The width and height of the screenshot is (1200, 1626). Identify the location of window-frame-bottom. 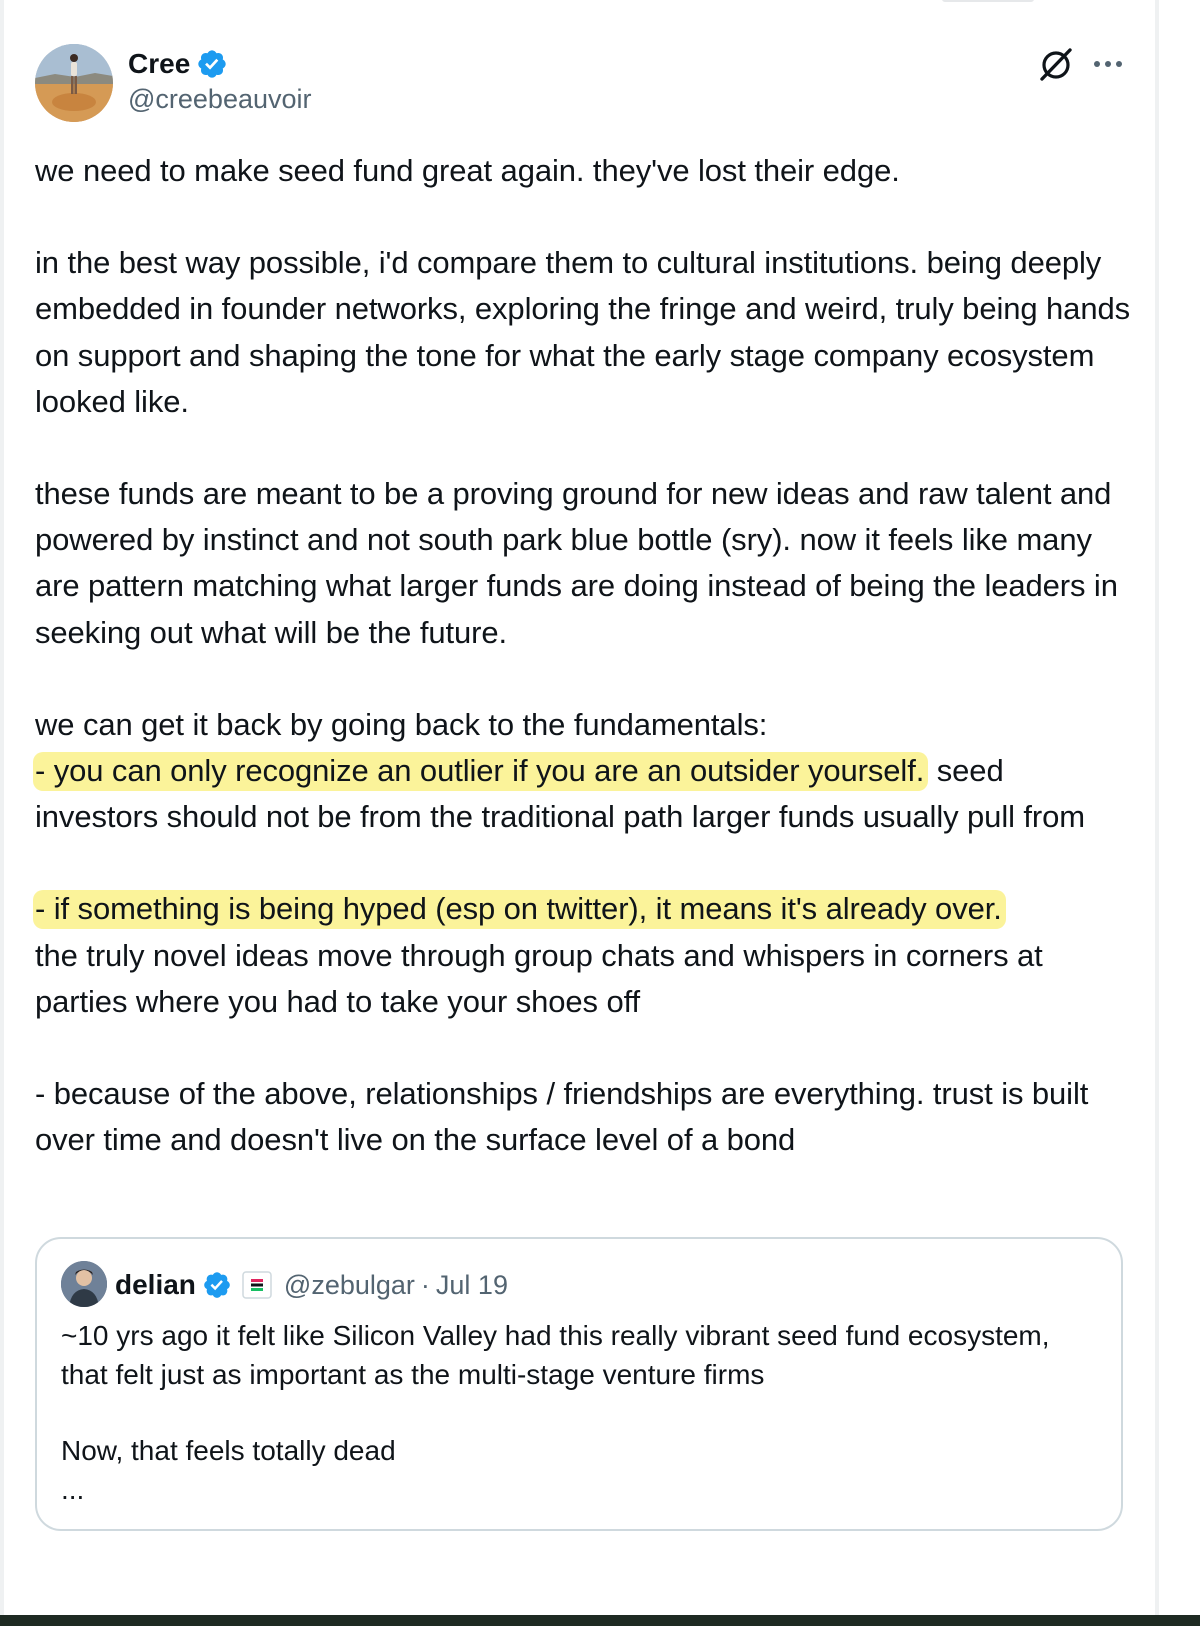
(600, 1620).